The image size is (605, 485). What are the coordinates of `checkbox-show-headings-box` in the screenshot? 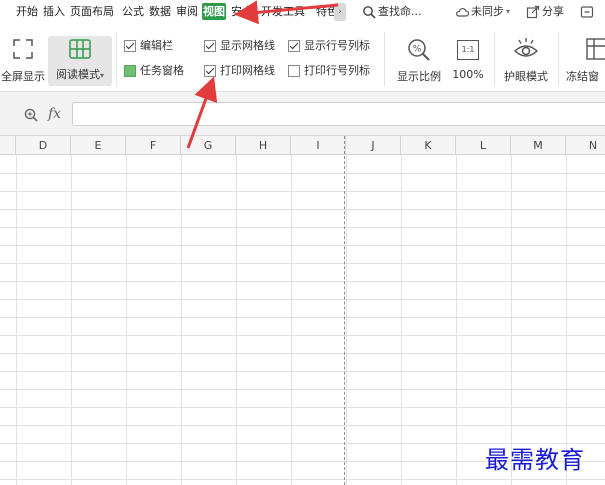 It's located at (294, 46).